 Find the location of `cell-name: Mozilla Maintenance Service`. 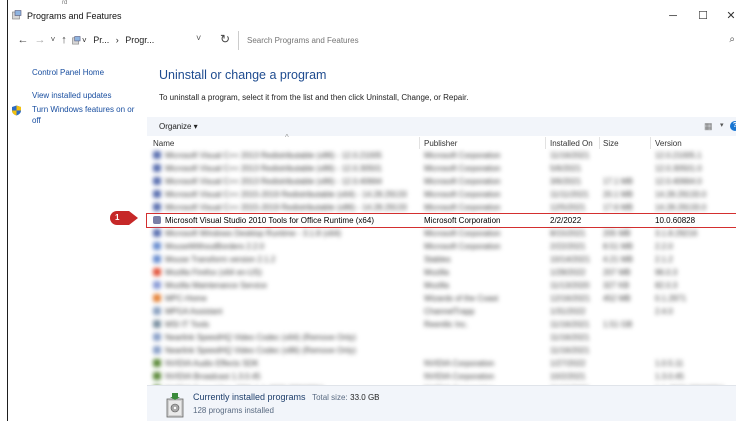

cell-name: Mozilla Maintenance Service is located at coordinates (216, 285).